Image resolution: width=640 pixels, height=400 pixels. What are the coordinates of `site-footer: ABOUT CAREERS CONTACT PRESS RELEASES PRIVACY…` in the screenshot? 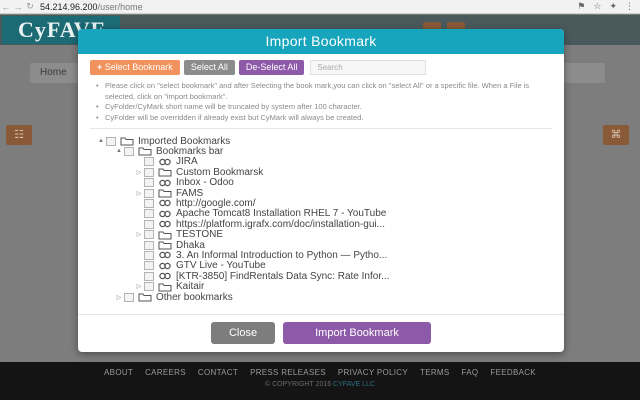 It's located at (320, 381).